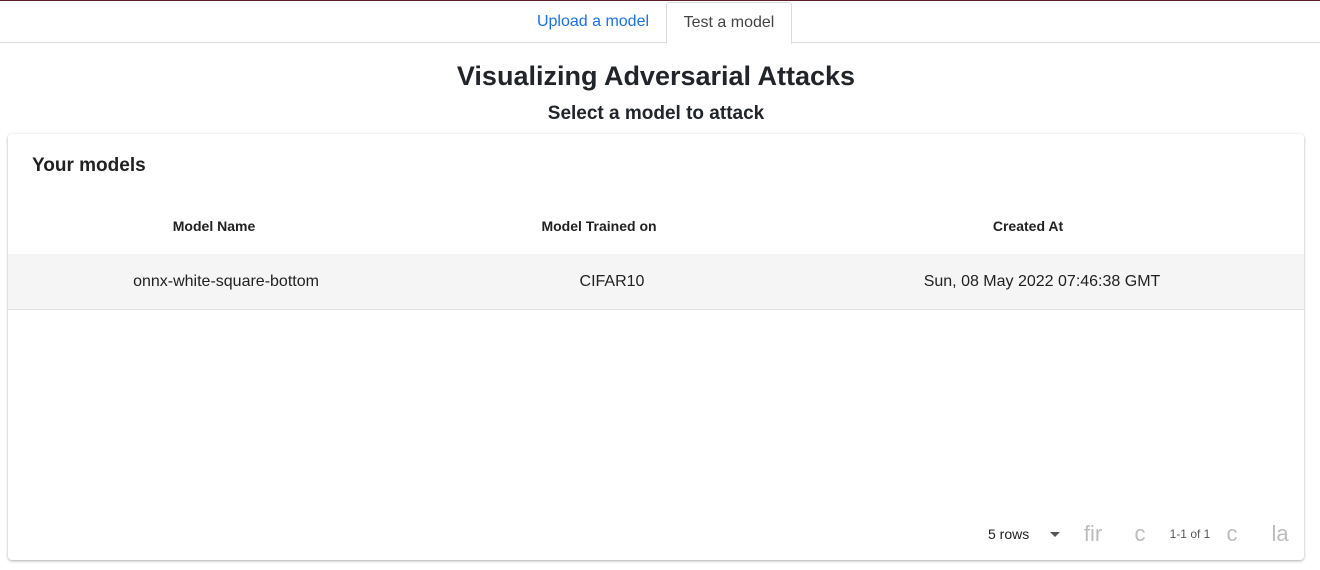 The width and height of the screenshot is (1320, 570). I want to click on card-title: Your models, so click(89, 165).